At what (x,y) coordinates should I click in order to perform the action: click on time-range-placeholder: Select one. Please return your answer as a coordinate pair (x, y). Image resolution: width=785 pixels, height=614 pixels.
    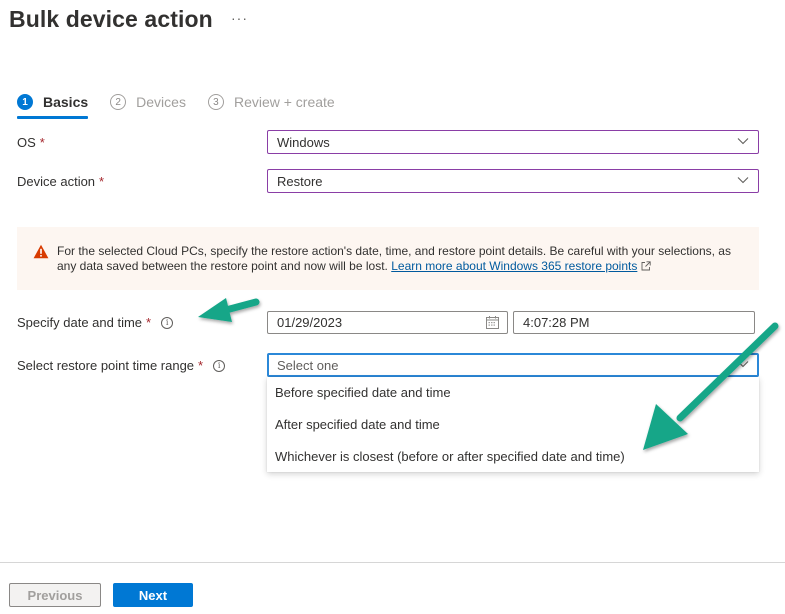
    Looking at the image, I should click on (308, 365).